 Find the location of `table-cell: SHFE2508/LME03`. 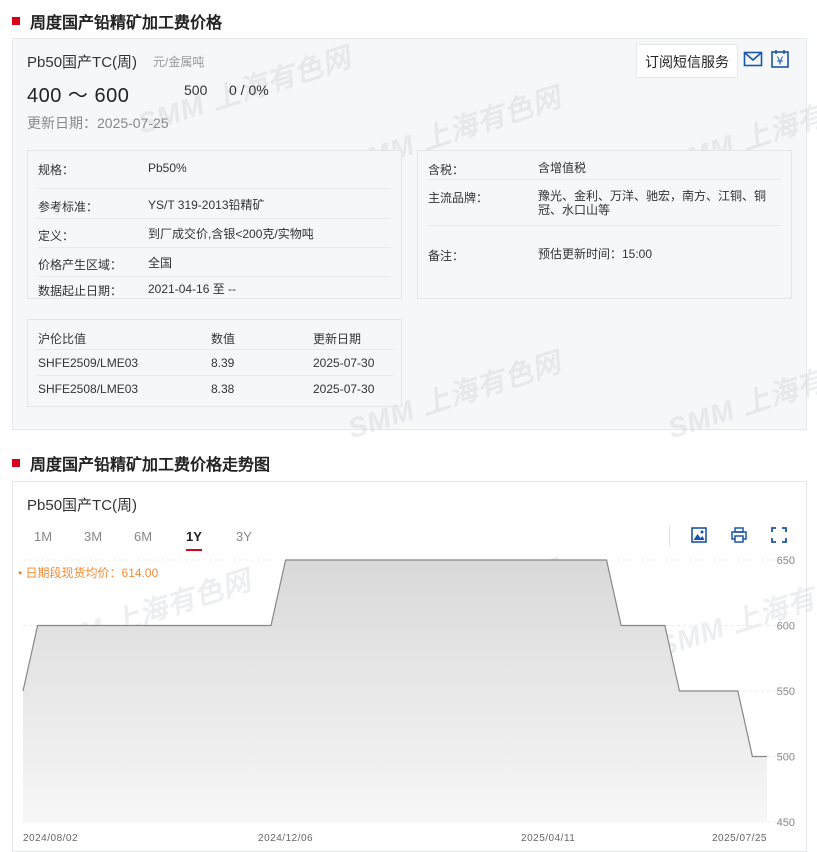

table-cell: SHFE2508/LME03 is located at coordinates (88, 389).